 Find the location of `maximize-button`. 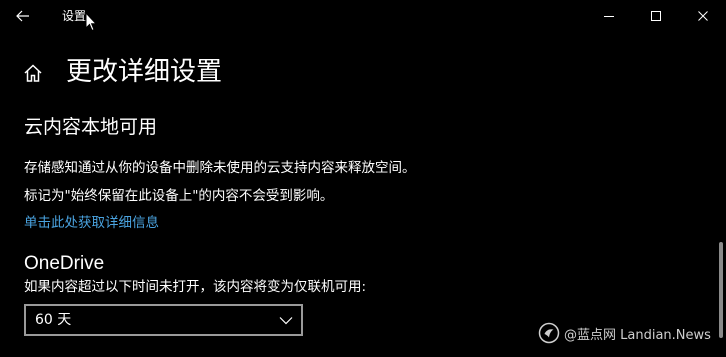

maximize-button is located at coordinates (656, 16).